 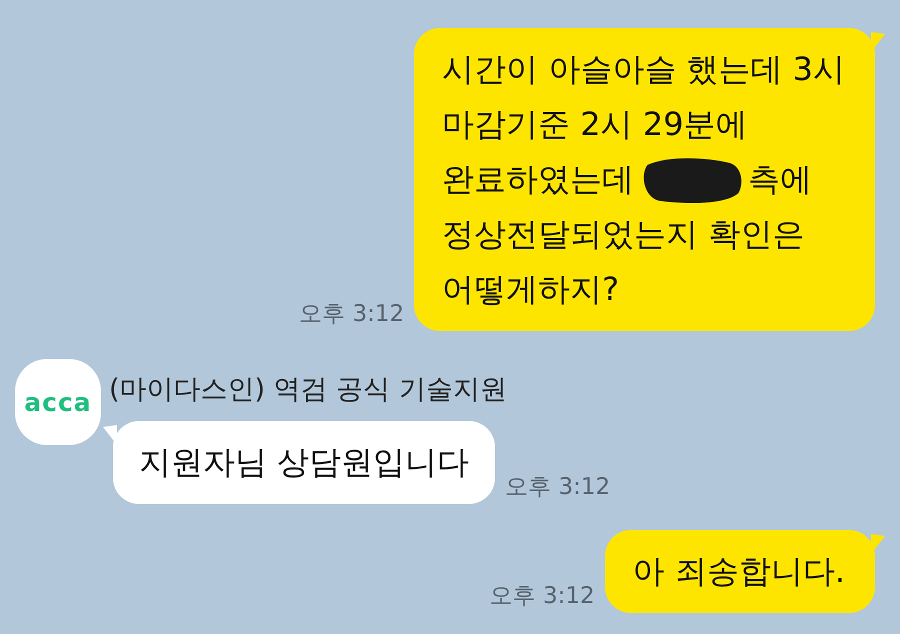 I want to click on message-line: 정상전달되었는지 확인은, so click(x=623, y=234).